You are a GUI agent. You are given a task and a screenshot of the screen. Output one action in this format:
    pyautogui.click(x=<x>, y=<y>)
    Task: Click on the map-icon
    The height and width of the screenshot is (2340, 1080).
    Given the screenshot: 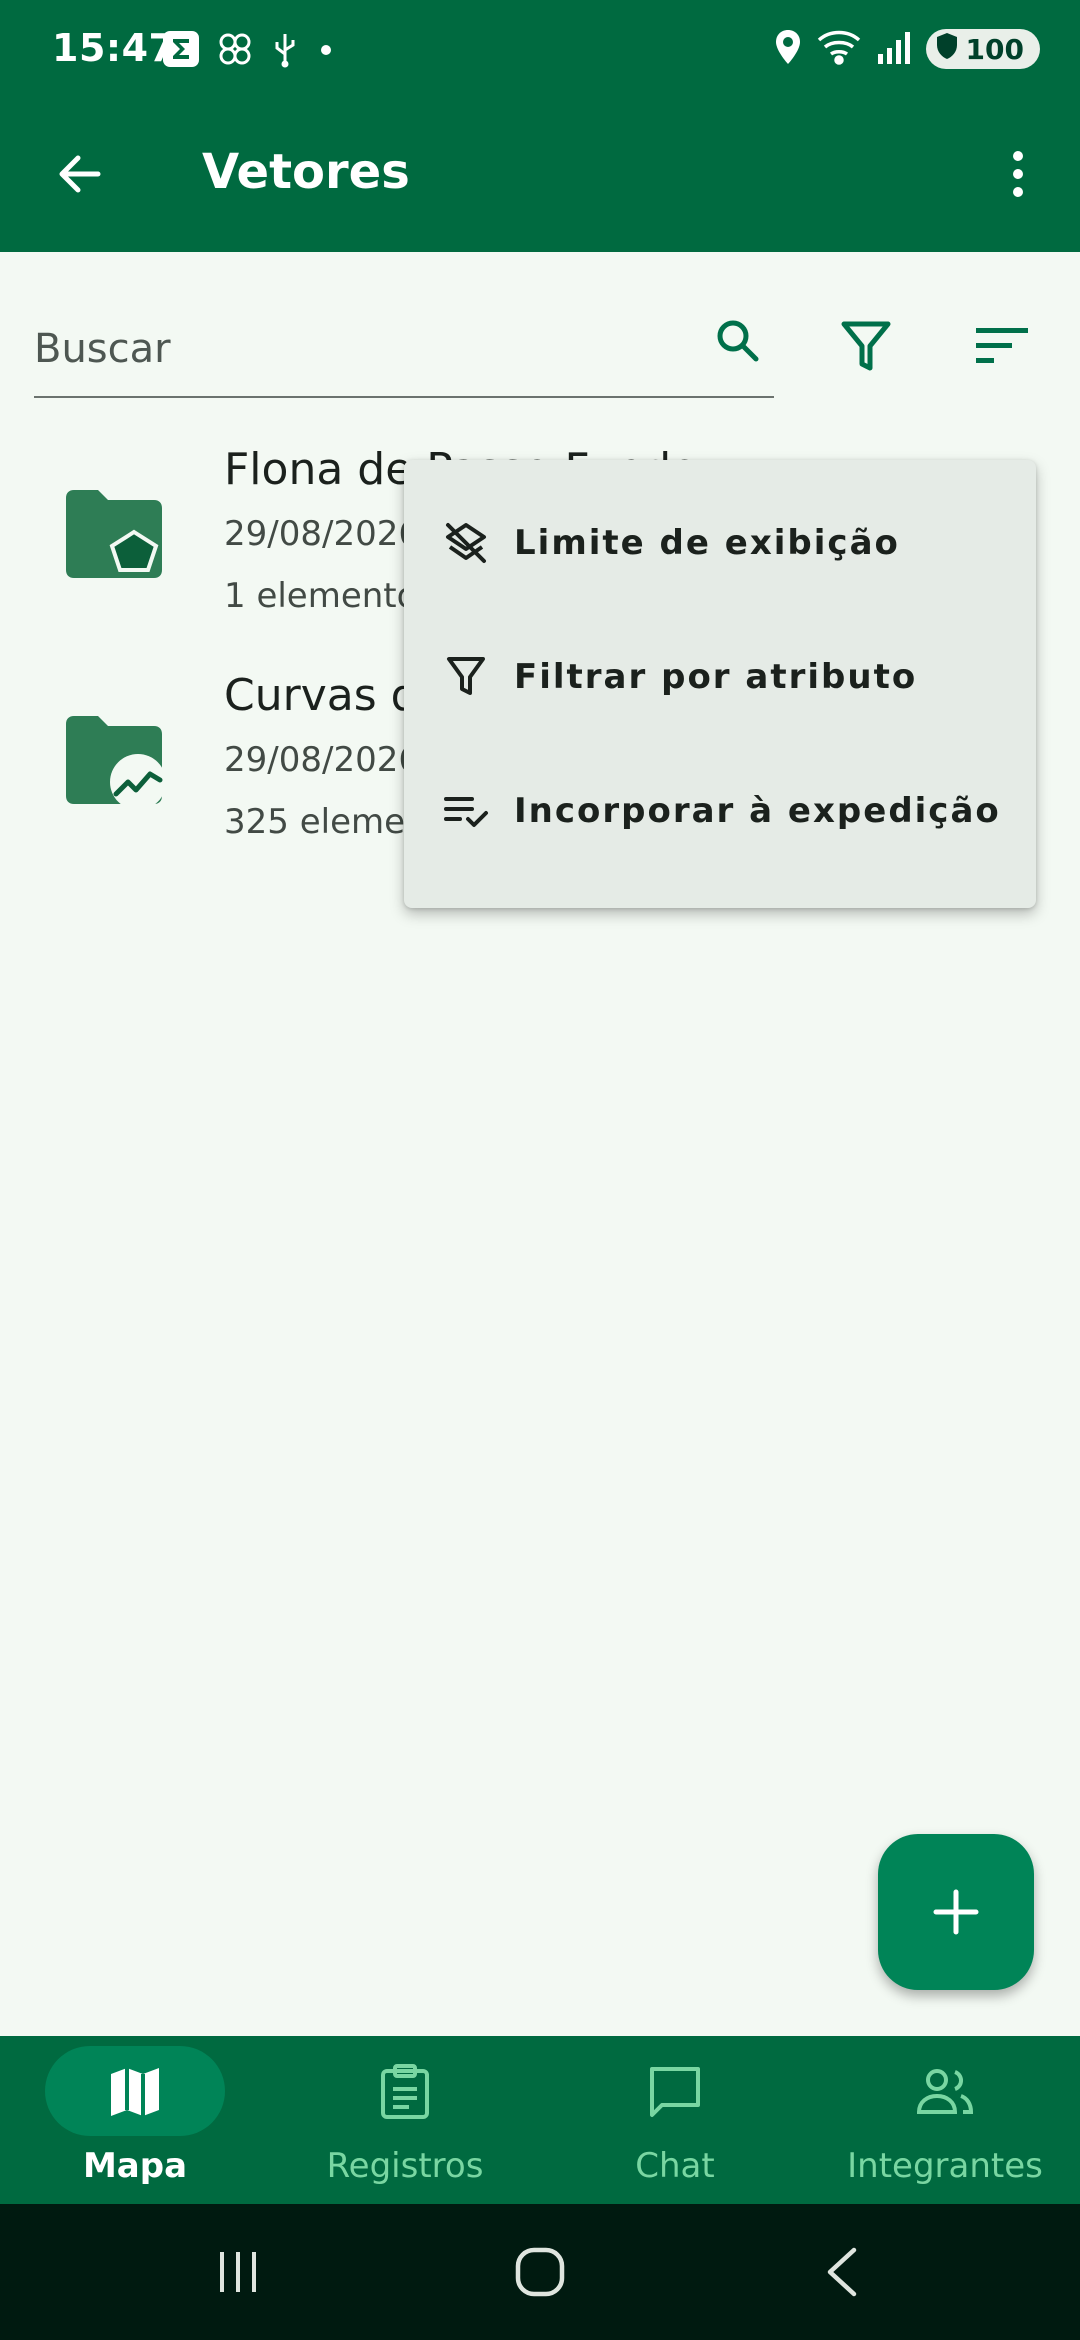 What is the action you would take?
    pyautogui.click(x=135, y=2092)
    